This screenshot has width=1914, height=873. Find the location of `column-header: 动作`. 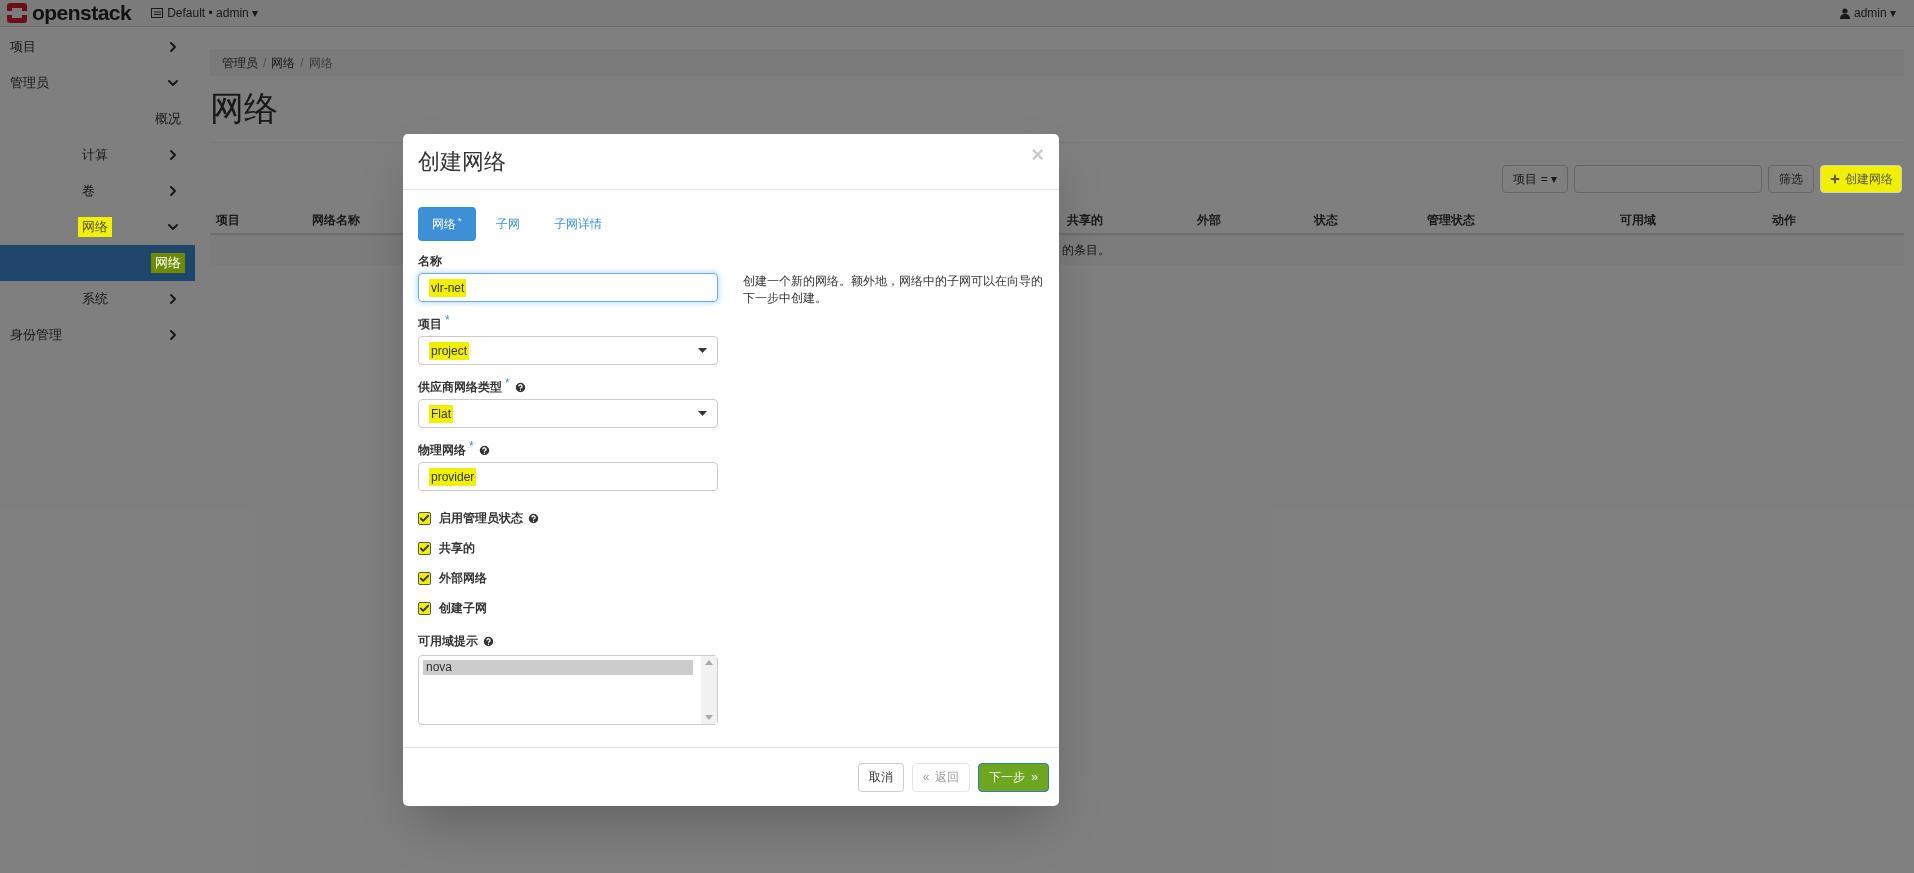

column-header: 动作 is located at coordinates (1784, 220).